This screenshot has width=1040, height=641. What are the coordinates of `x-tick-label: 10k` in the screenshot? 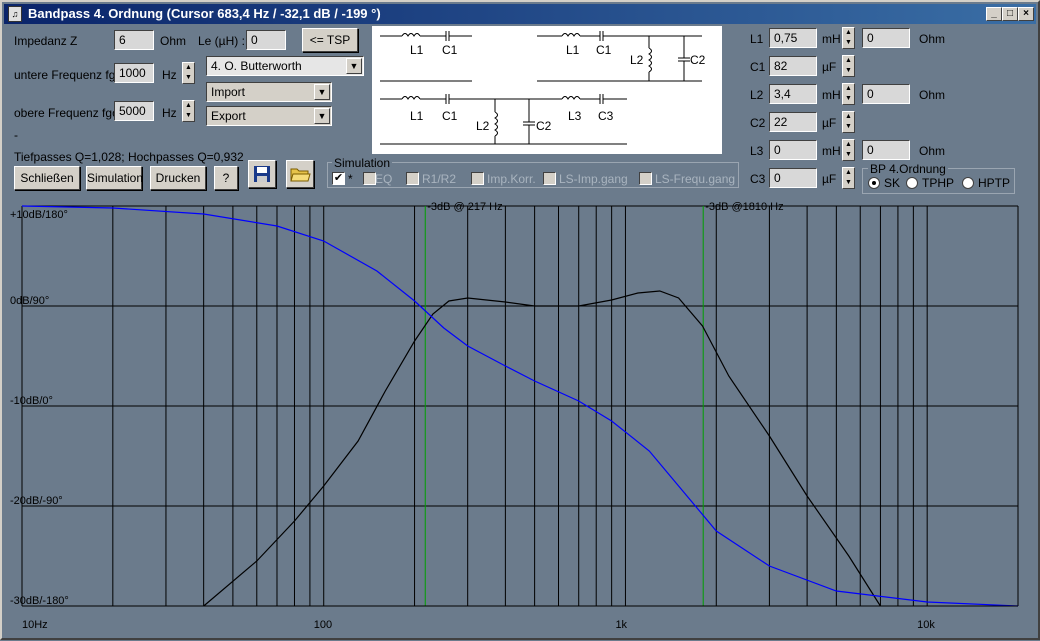 It's located at (926, 625).